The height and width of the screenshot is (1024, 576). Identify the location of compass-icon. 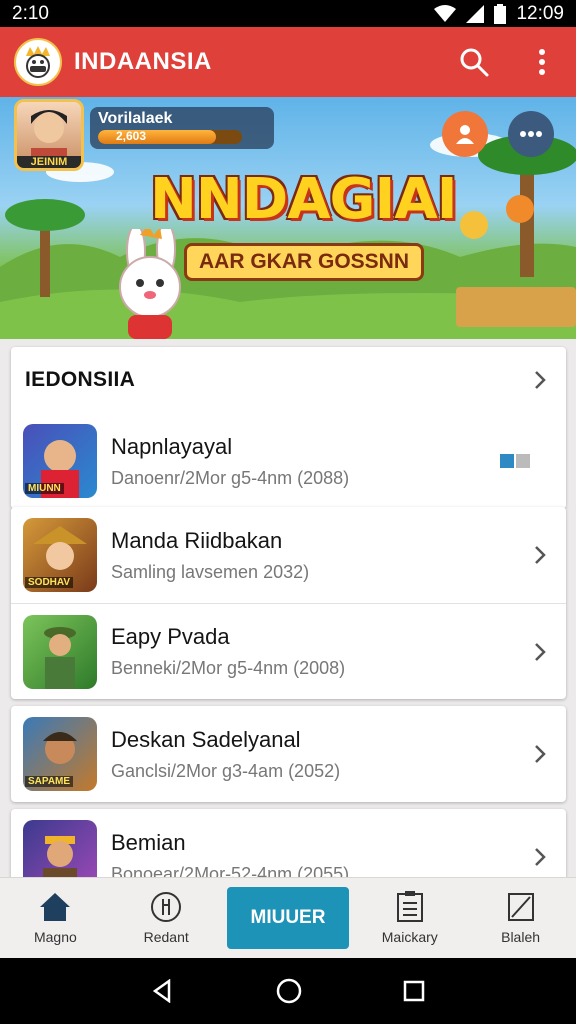
(166, 907).